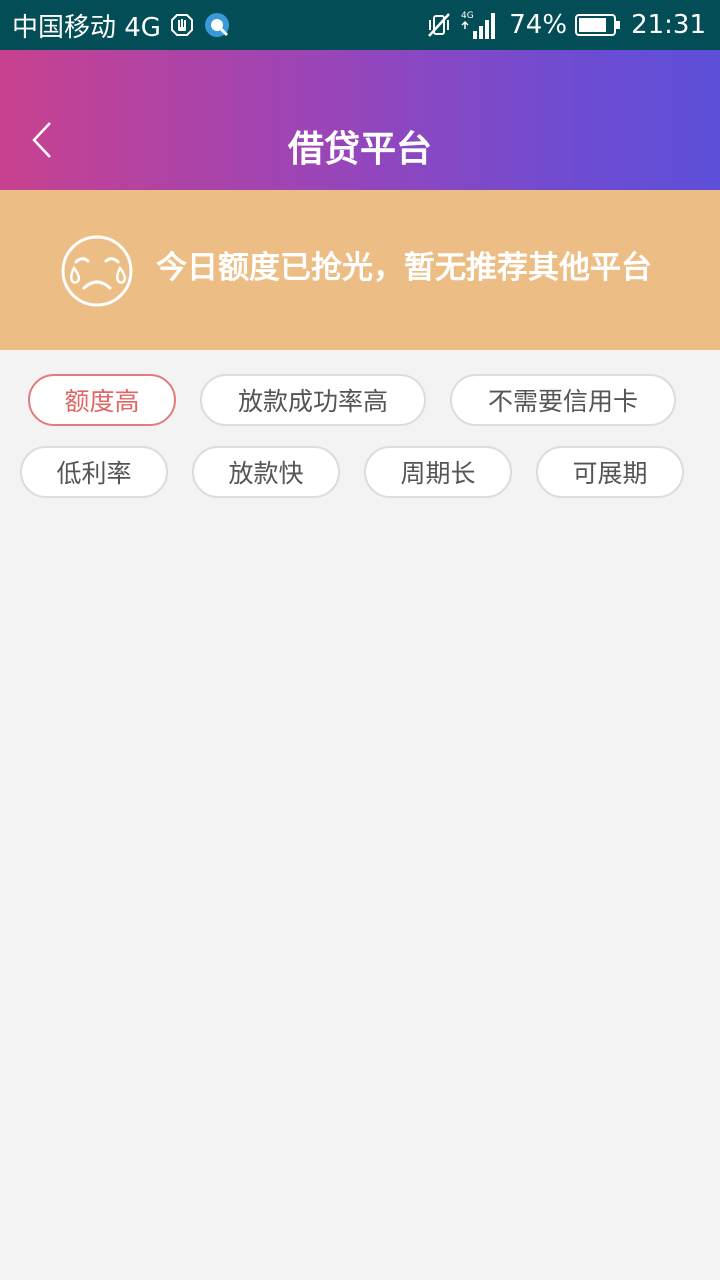 The width and height of the screenshot is (720, 1280). What do you see at coordinates (404, 268) in the screenshot?
I see `notice-message: 今日额度已抢光，暂无推荐其他平台` at bounding box center [404, 268].